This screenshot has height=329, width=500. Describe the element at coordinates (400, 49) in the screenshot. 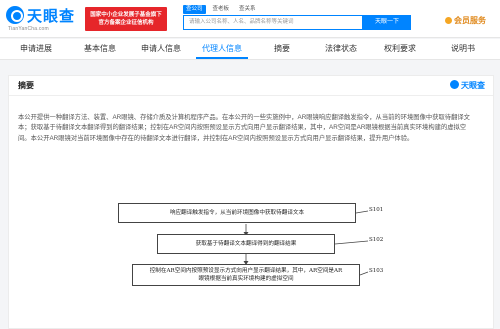

I see `tab-claims: 权利要求` at that location.